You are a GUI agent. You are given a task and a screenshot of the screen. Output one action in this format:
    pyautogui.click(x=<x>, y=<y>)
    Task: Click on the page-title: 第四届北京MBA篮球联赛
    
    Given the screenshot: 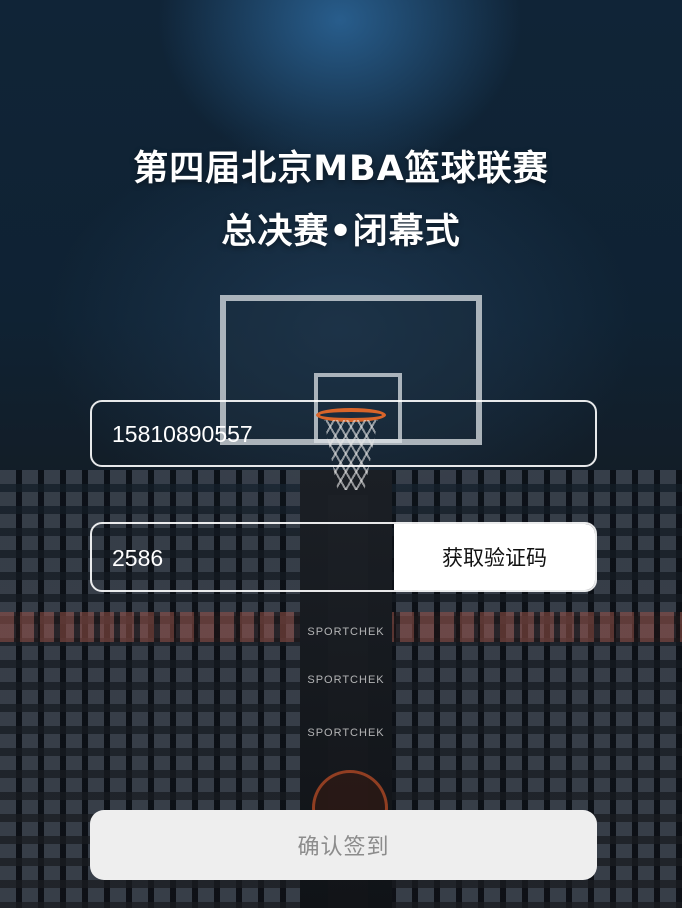 What is the action you would take?
    pyautogui.click(x=341, y=169)
    